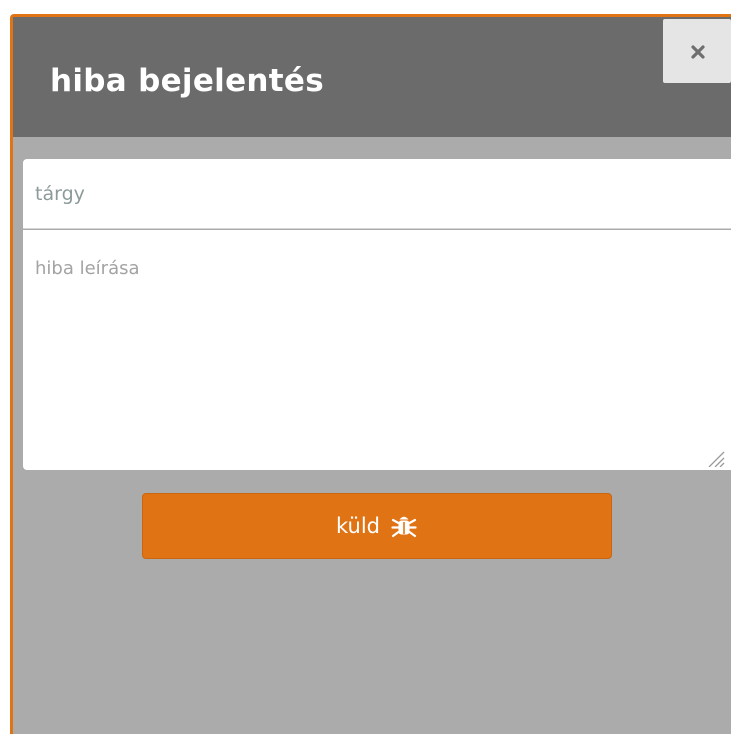 This screenshot has width=731, height=734. I want to click on close-button, so click(697, 51).